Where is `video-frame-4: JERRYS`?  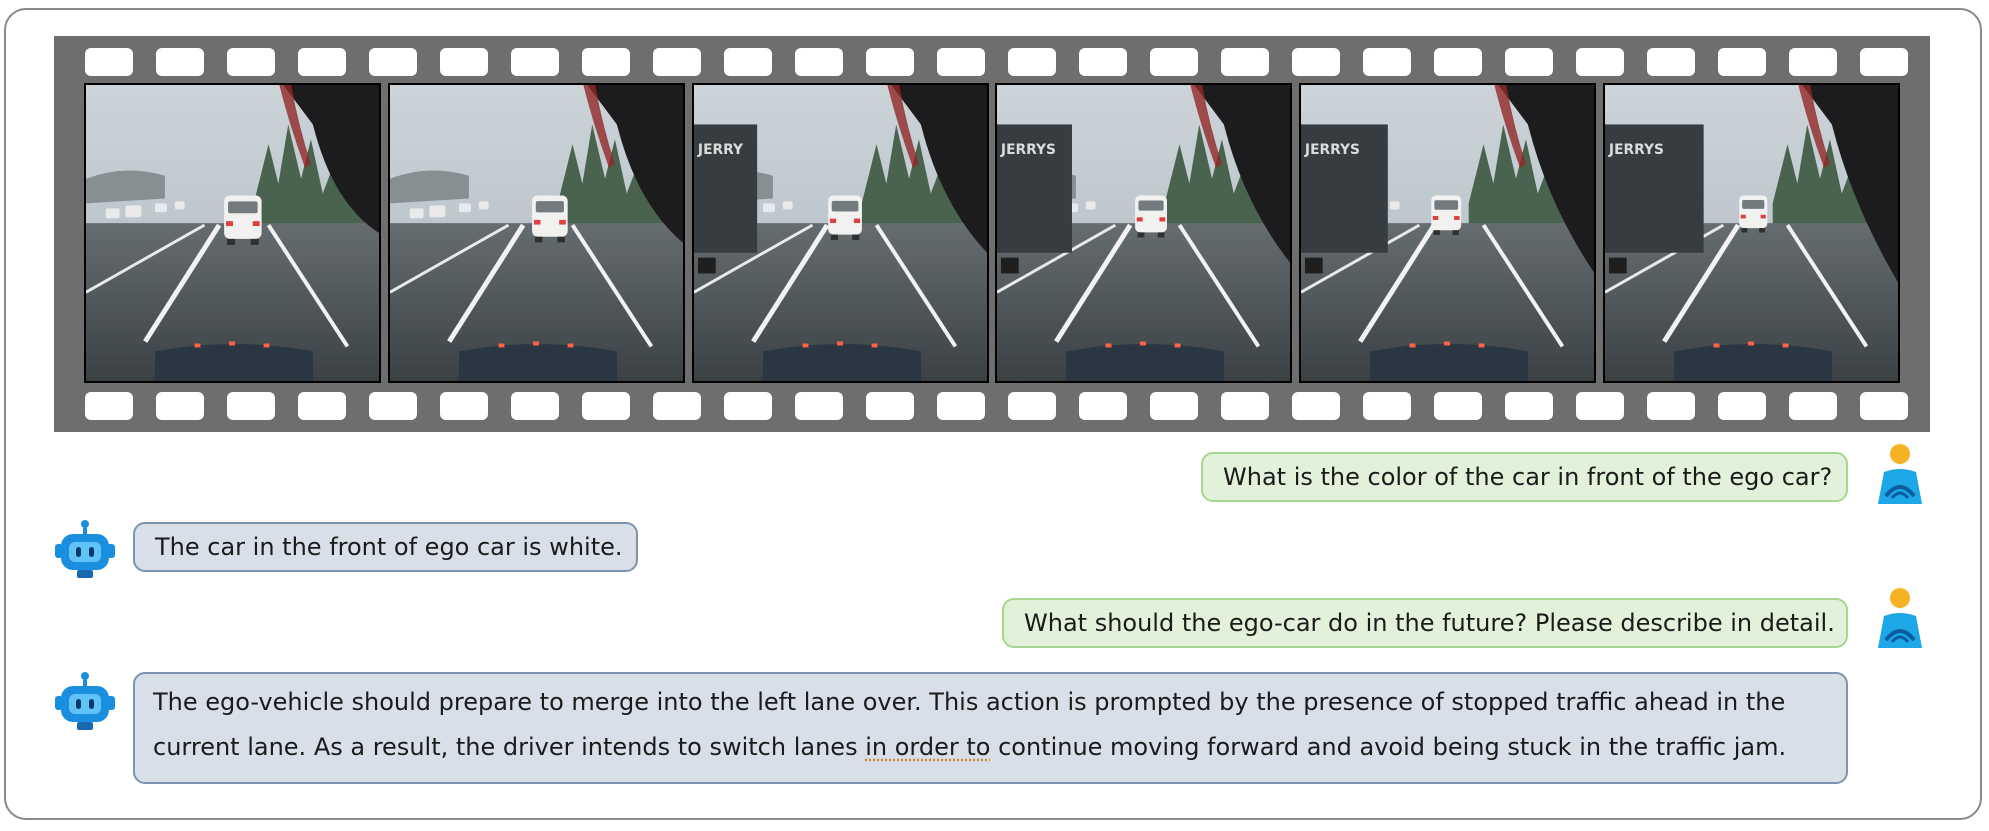 video-frame-4: JERRYS is located at coordinates (1143, 233).